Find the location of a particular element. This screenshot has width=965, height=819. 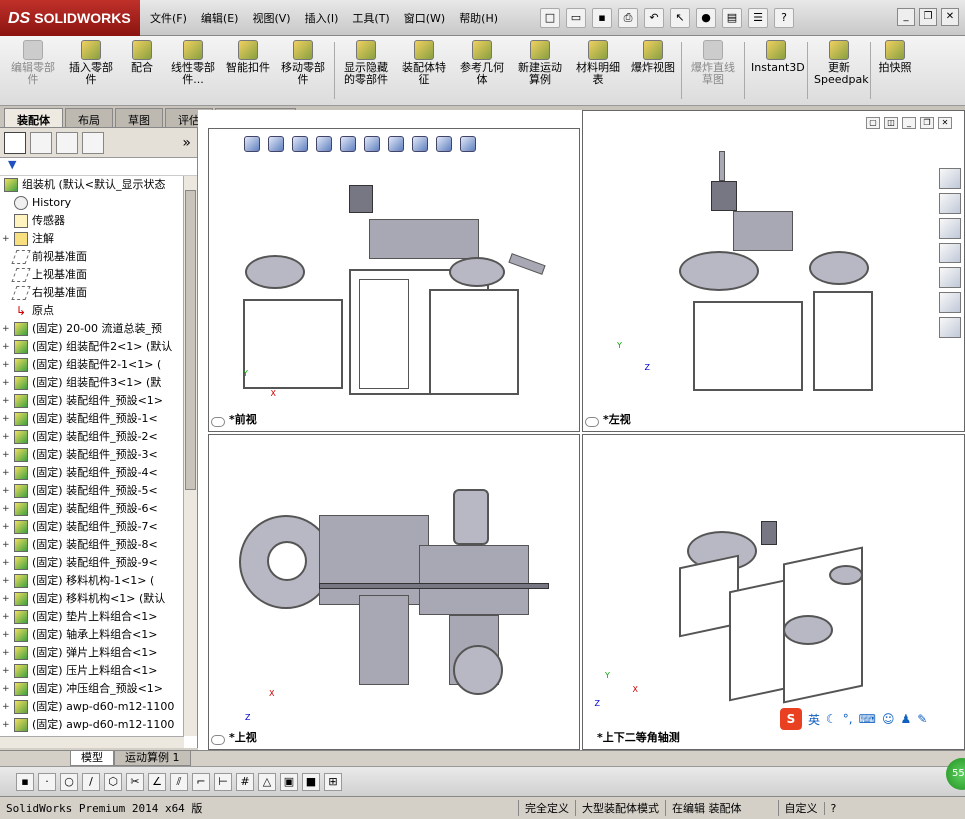

tree-scrollbar is located at coordinates (190, 456).